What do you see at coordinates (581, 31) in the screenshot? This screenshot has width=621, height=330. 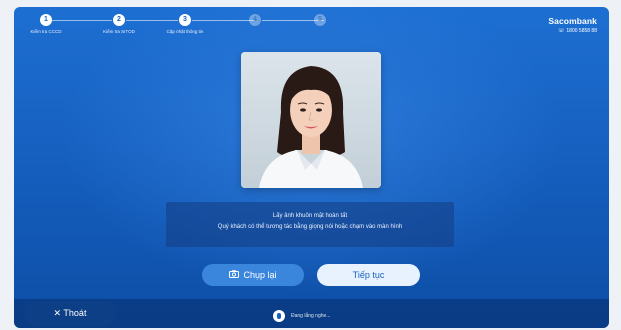 I see `hotline-number: 1800 5858 88` at bounding box center [581, 31].